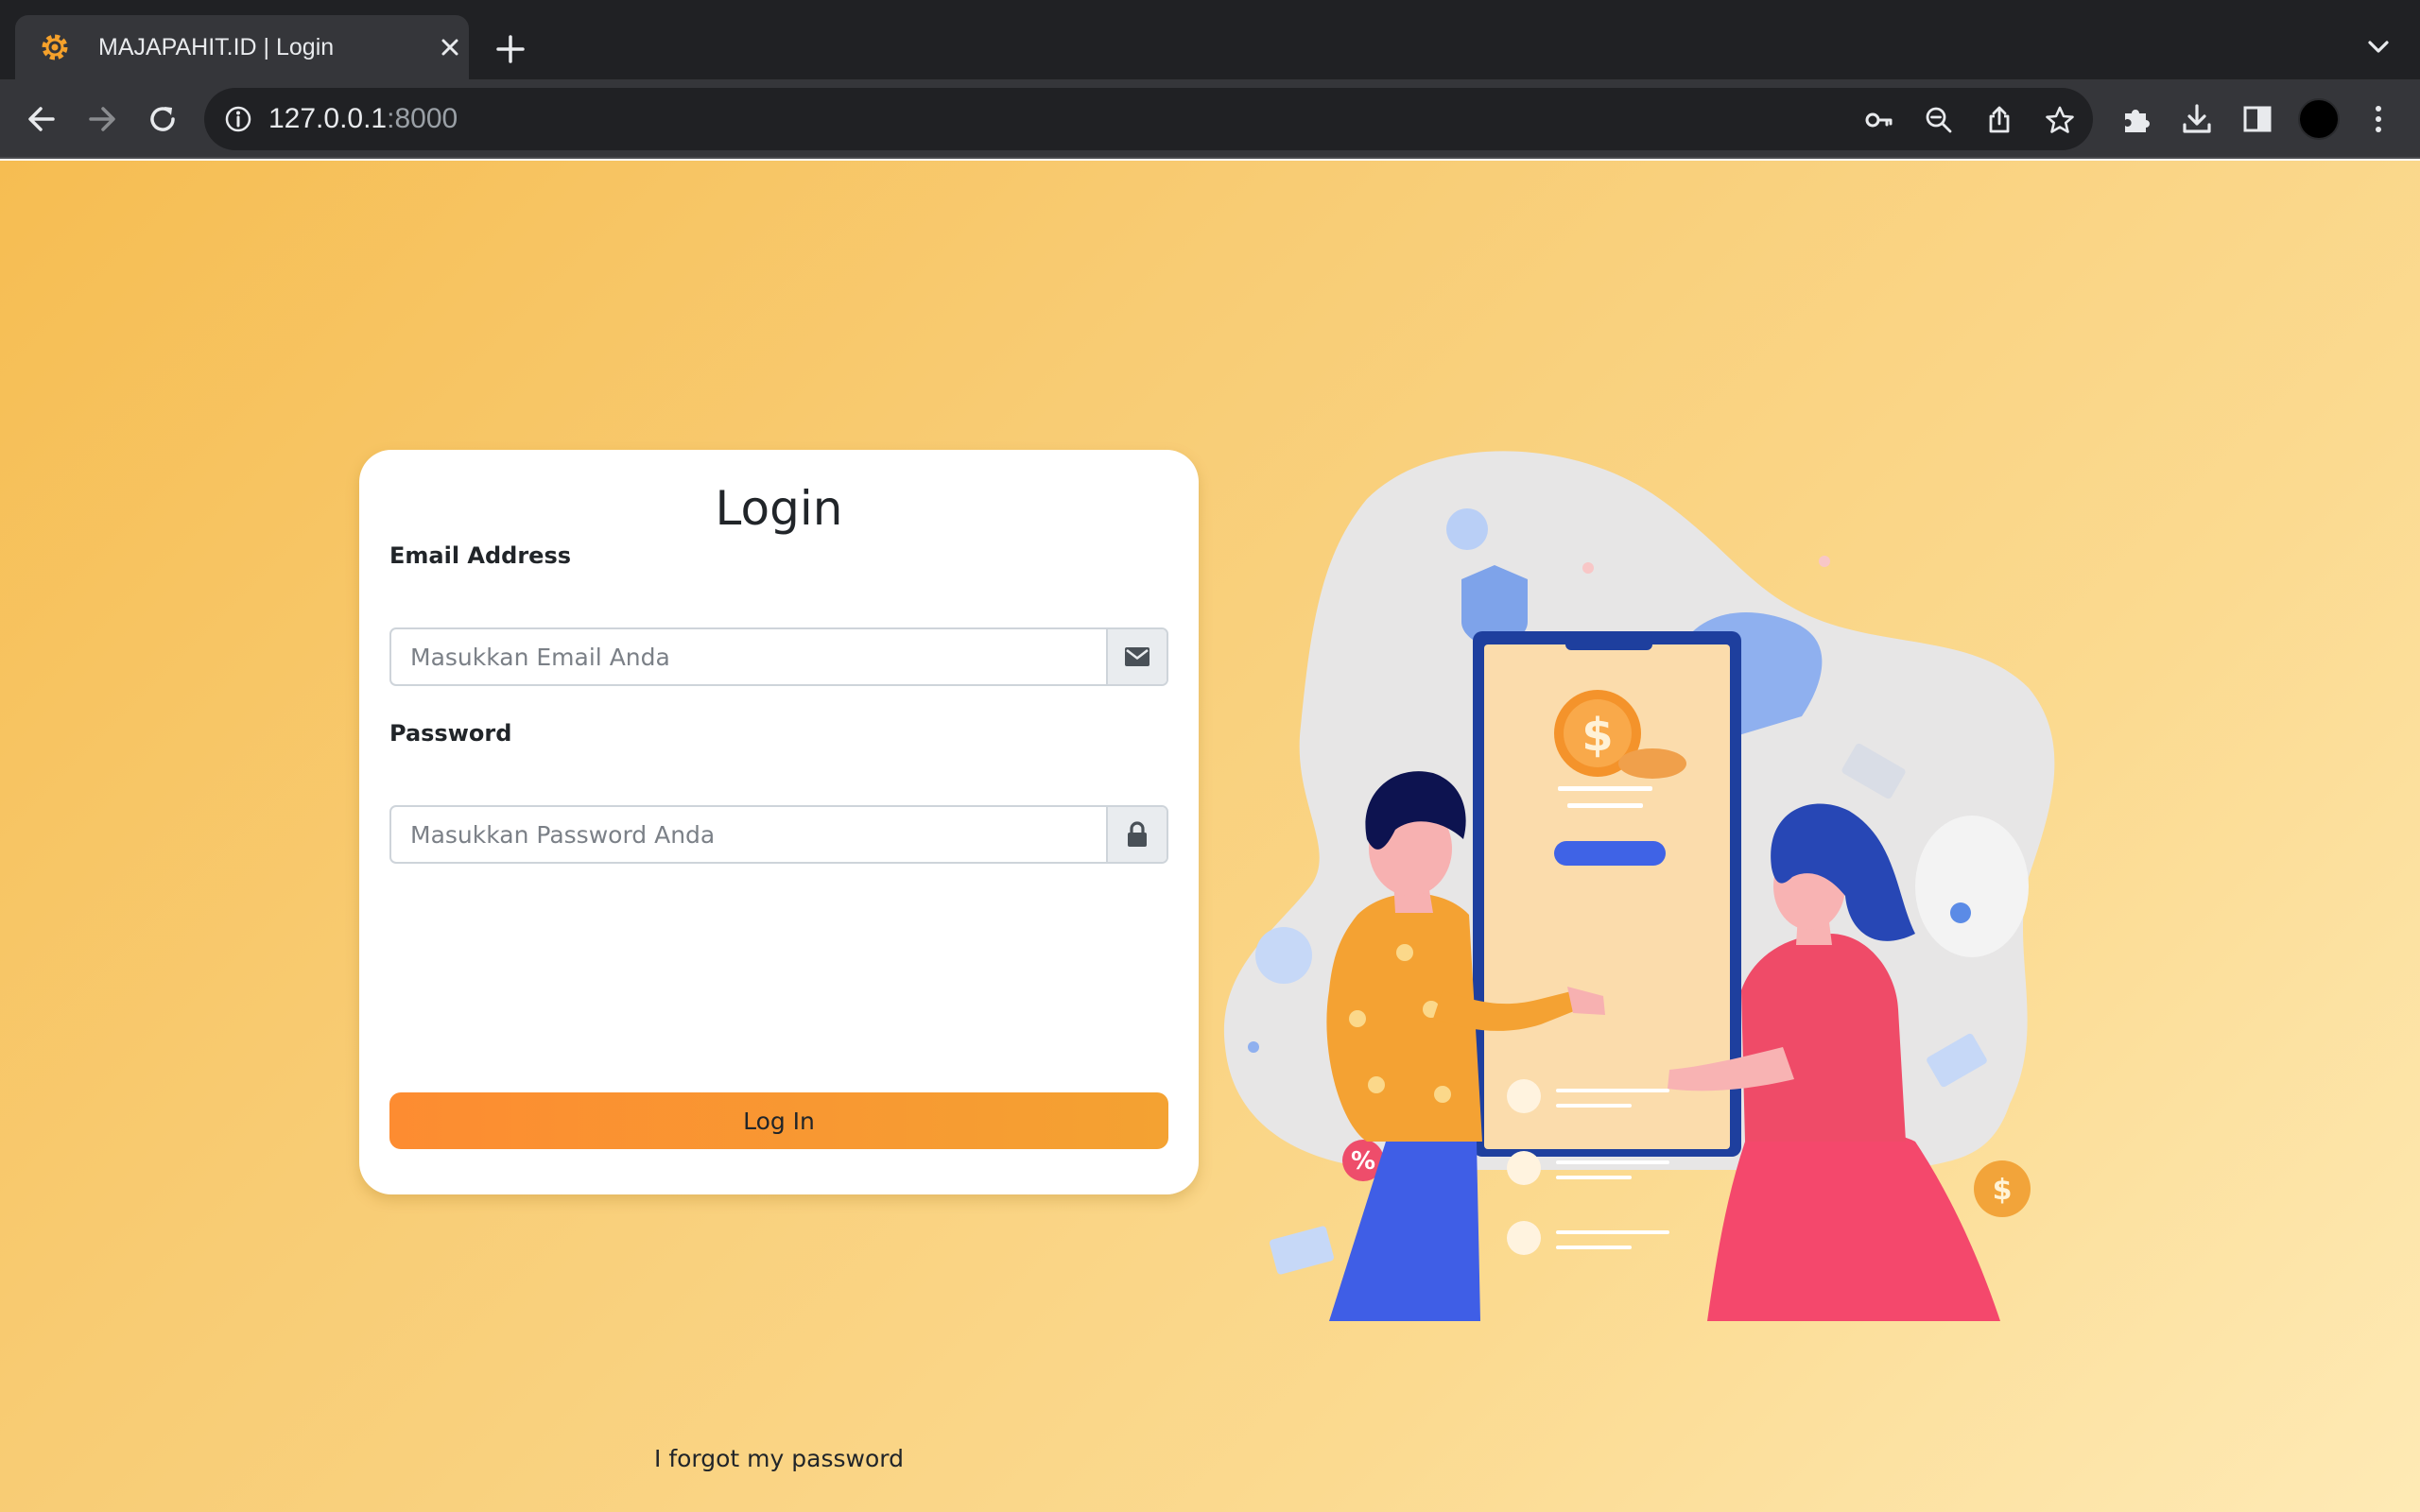  Describe the element at coordinates (778, 1120) in the screenshot. I see `login-button: Log In` at that location.